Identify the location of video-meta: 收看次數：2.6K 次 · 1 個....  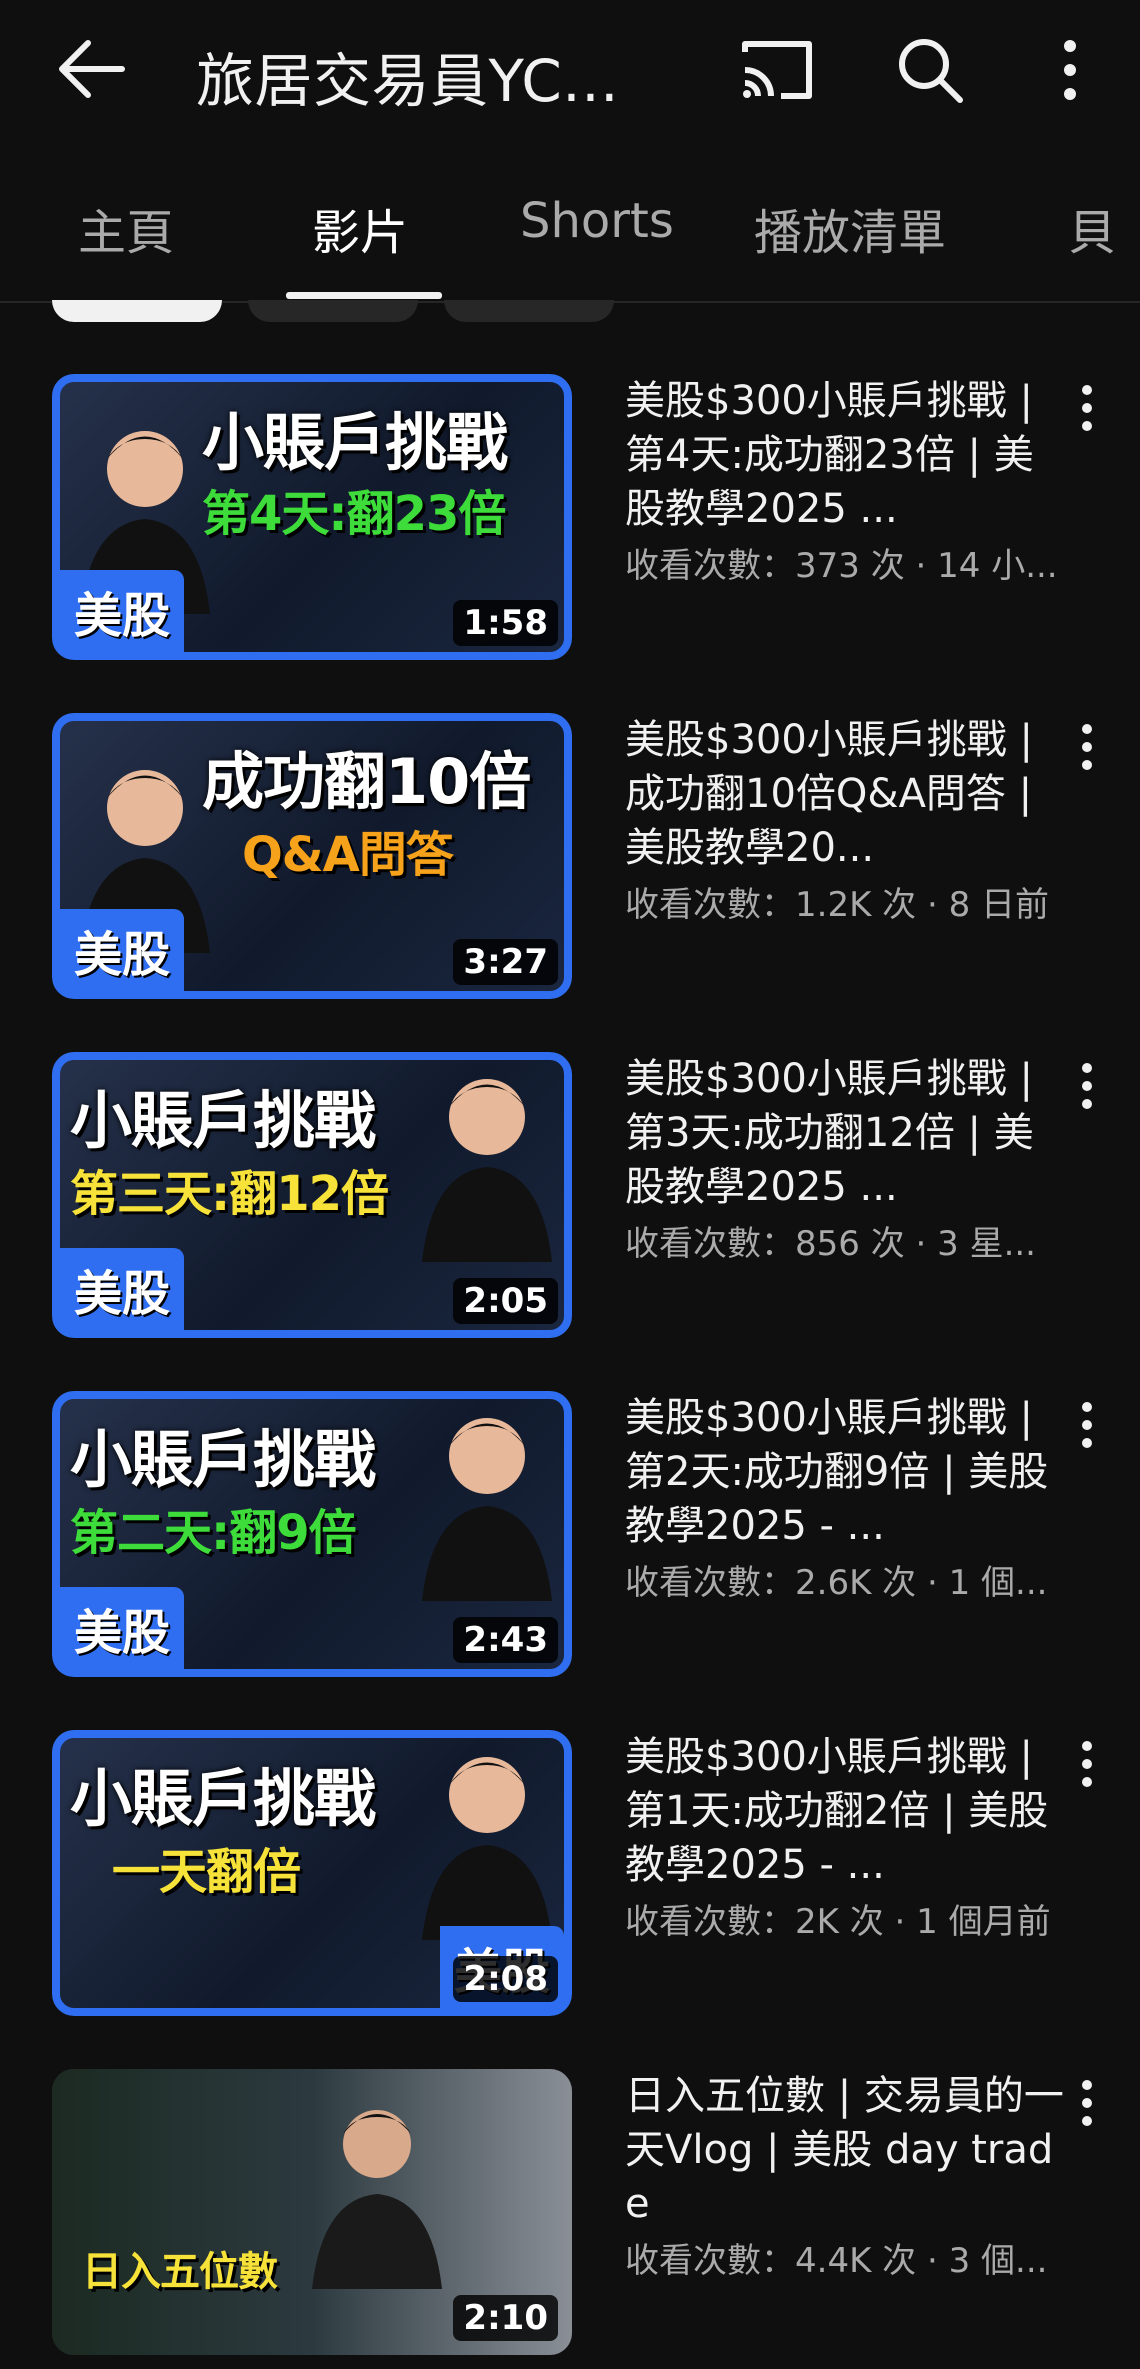
(836, 1583).